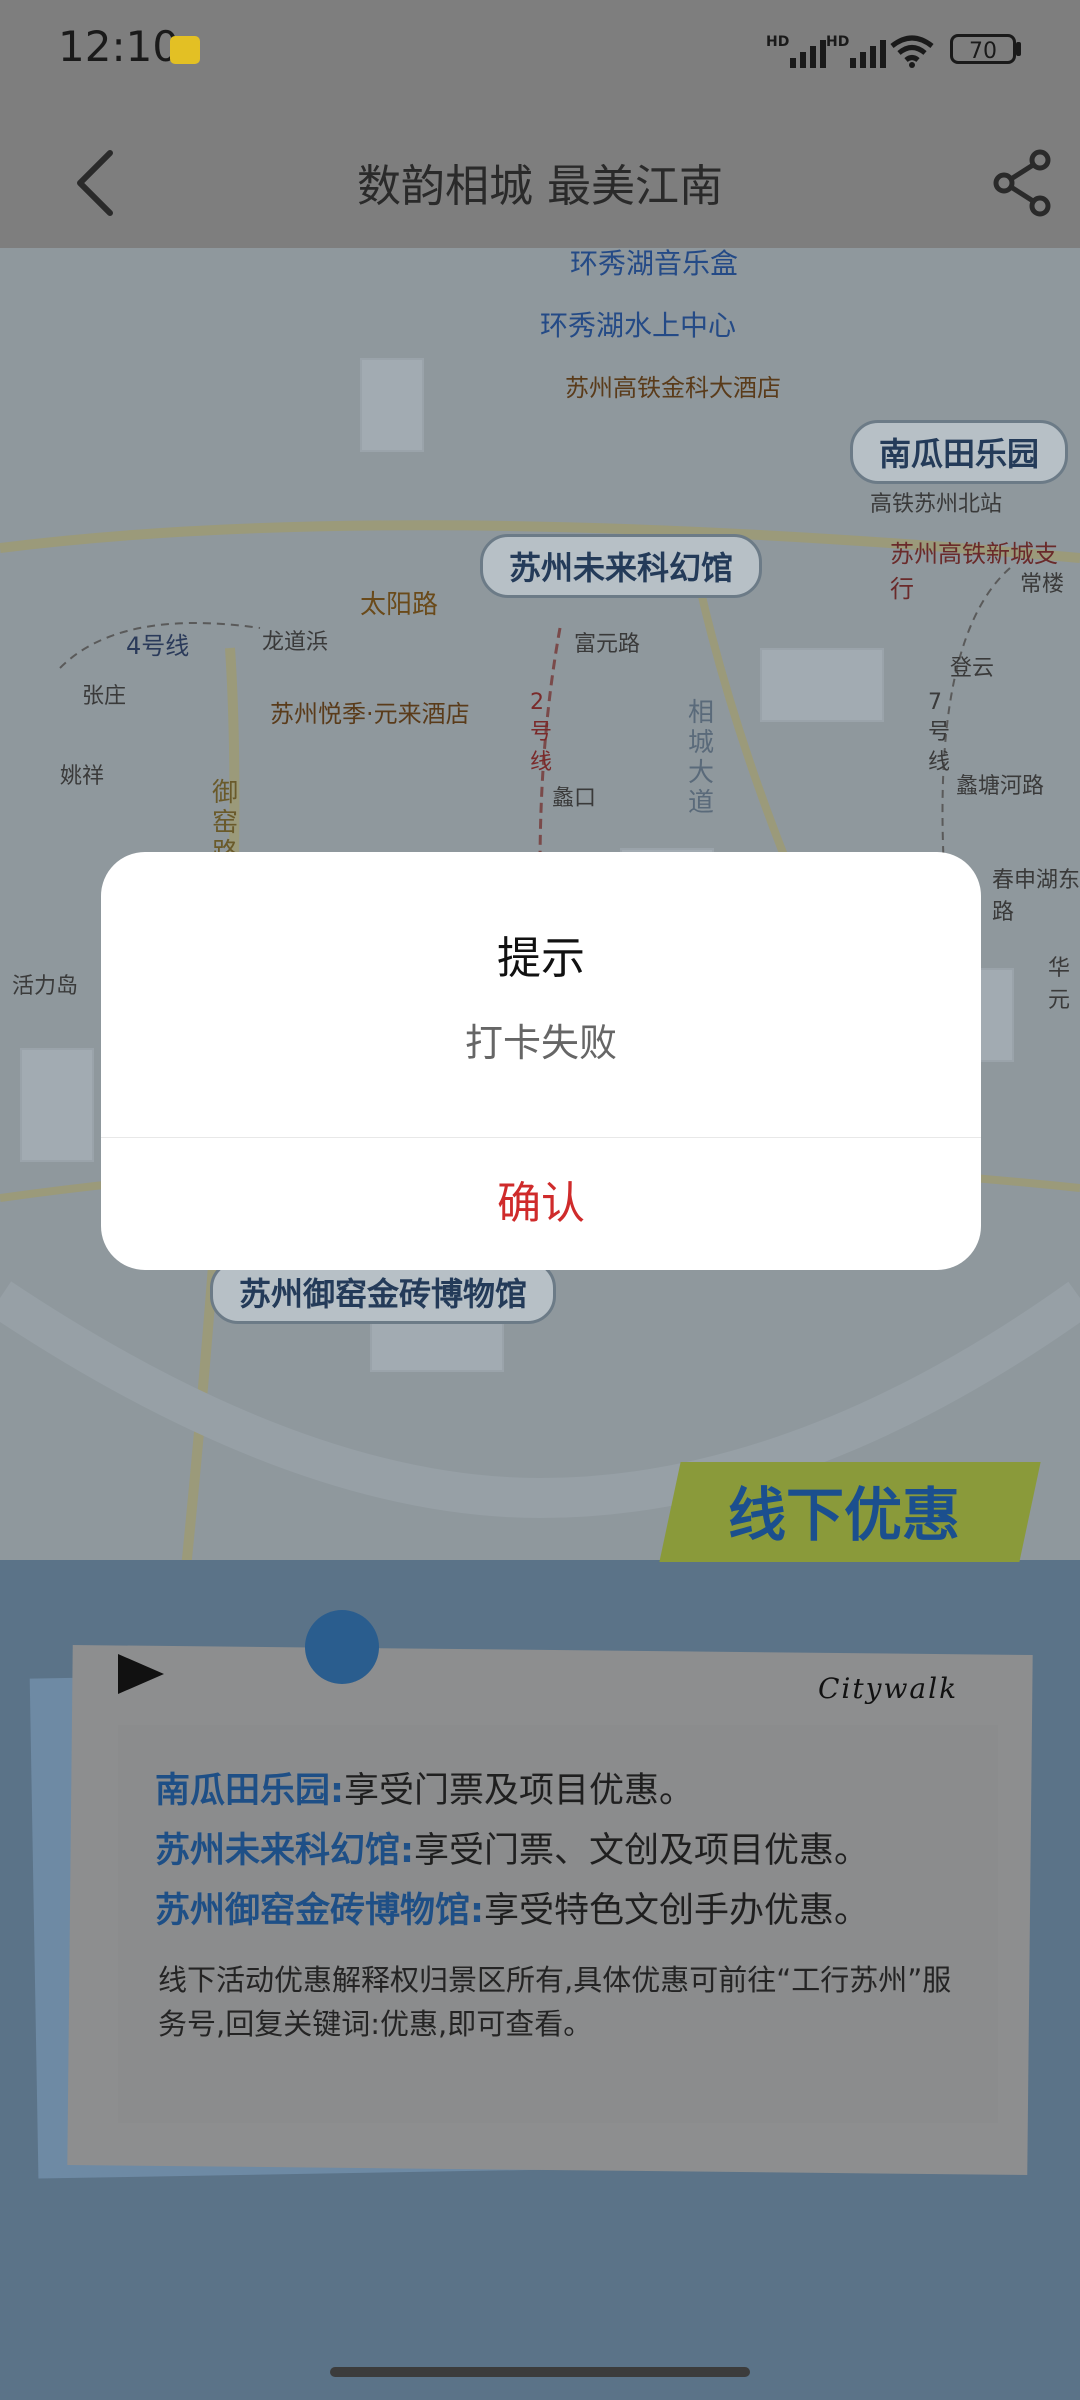 Image resolution: width=1080 pixels, height=2400 pixels. I want to click on poi-nanguatian: 南瓜田乐园, so click(959, 452).